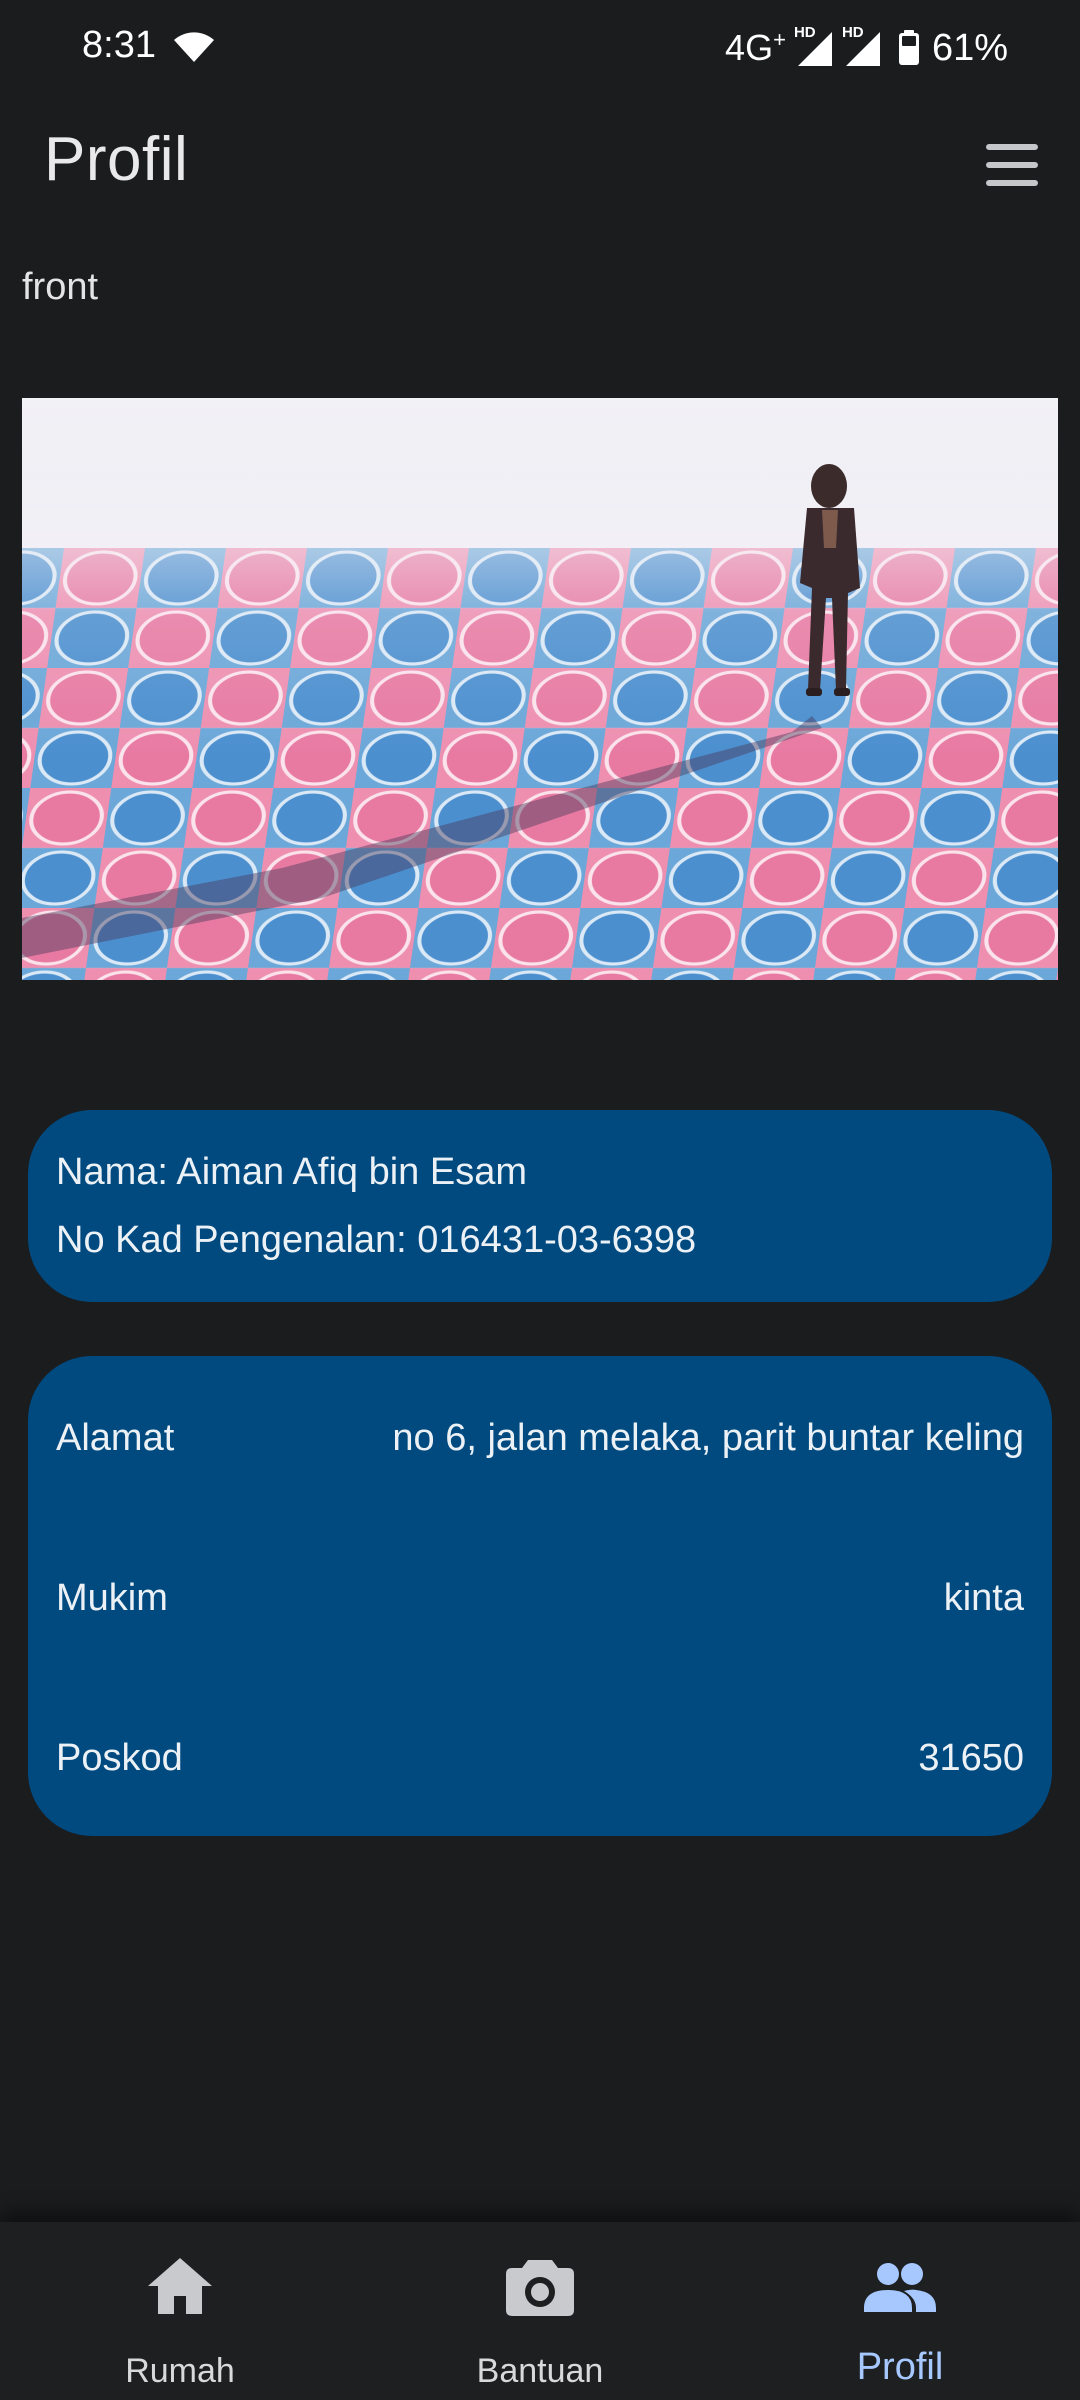 This screenshot has width=1080, height=2400. I want to click on name-line: Nama: Aiman Afiq bin Esam, so click(291, 1172).